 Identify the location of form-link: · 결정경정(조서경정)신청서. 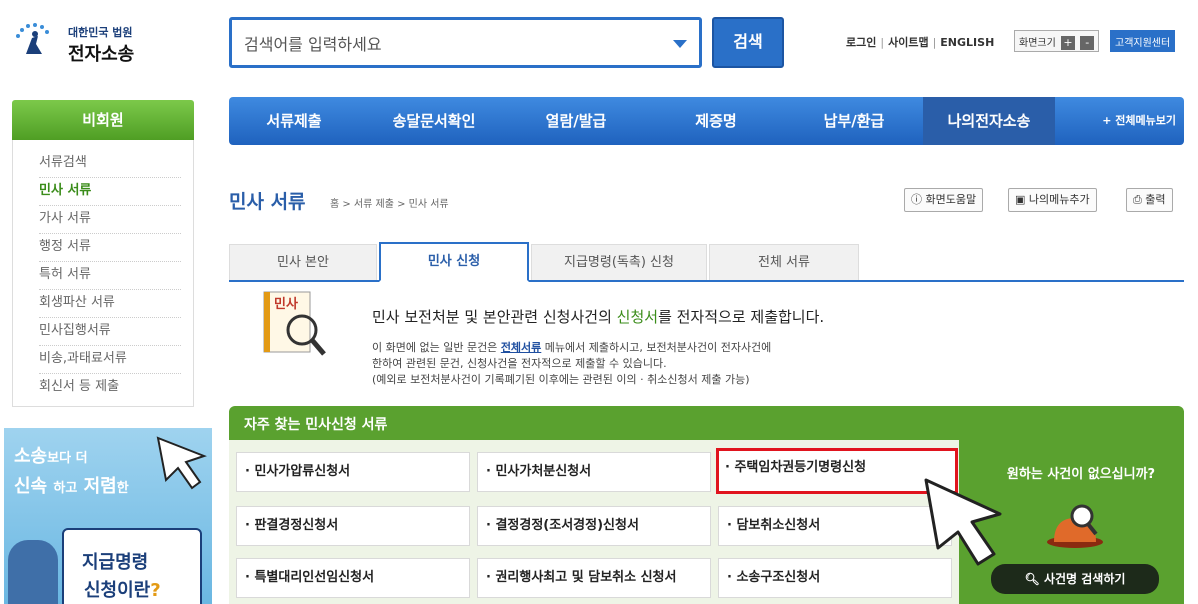
(594, 526).